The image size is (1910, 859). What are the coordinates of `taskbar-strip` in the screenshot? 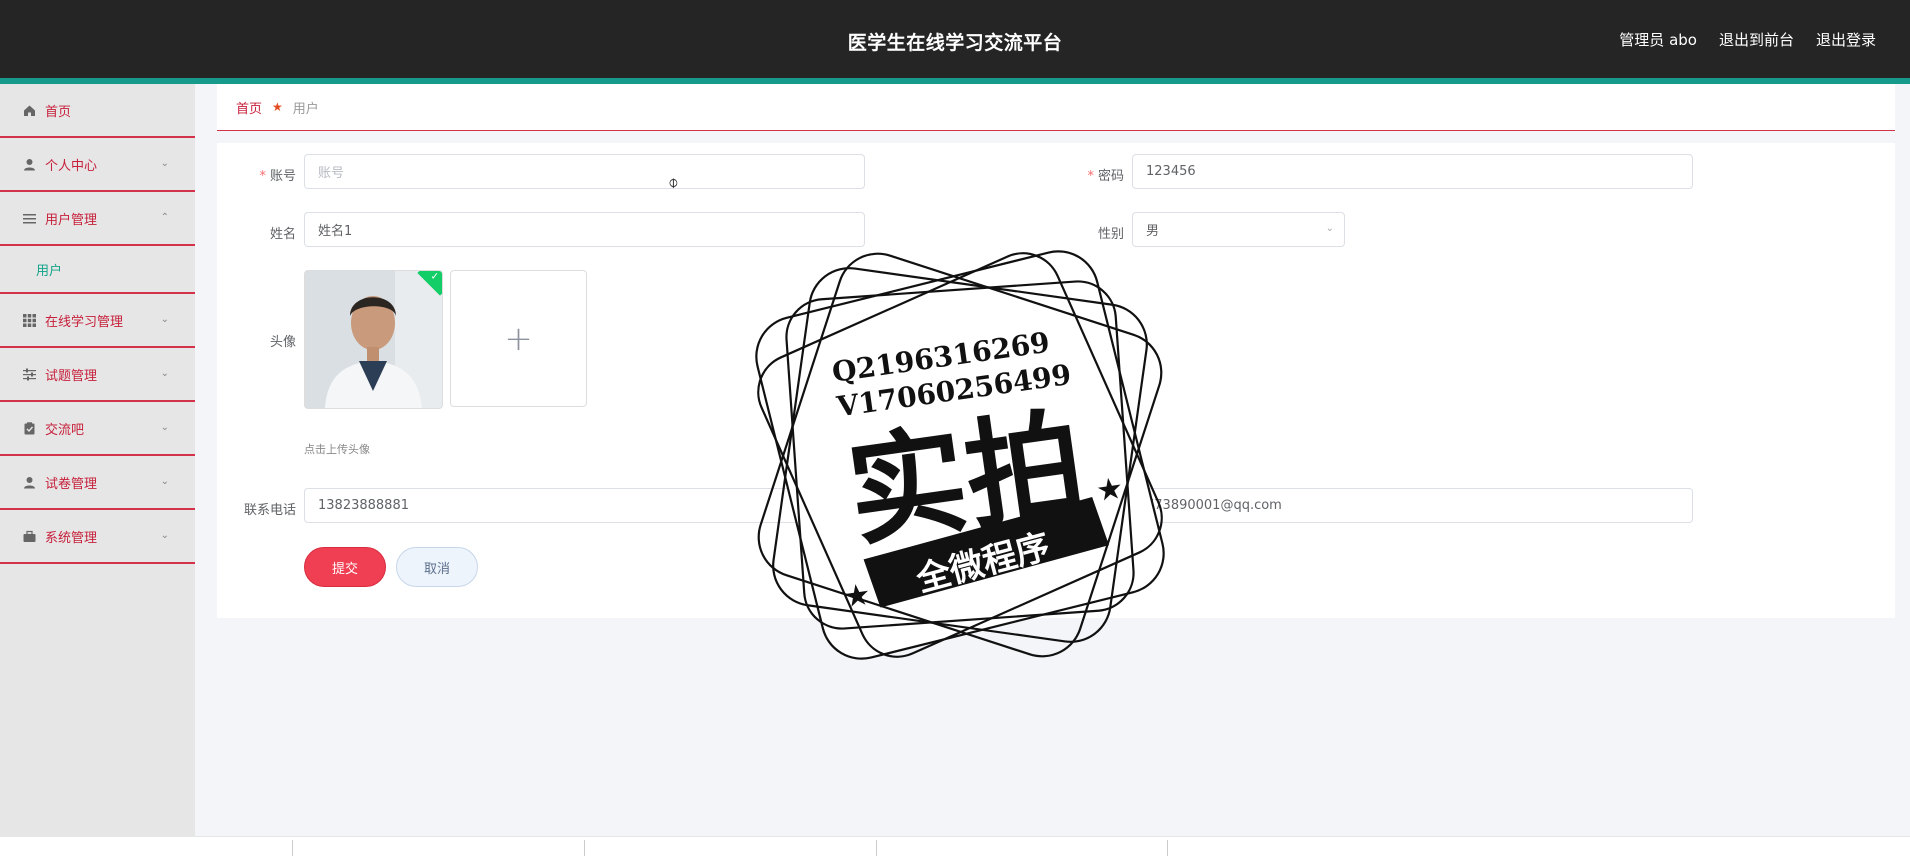 It's located at (955, 847).